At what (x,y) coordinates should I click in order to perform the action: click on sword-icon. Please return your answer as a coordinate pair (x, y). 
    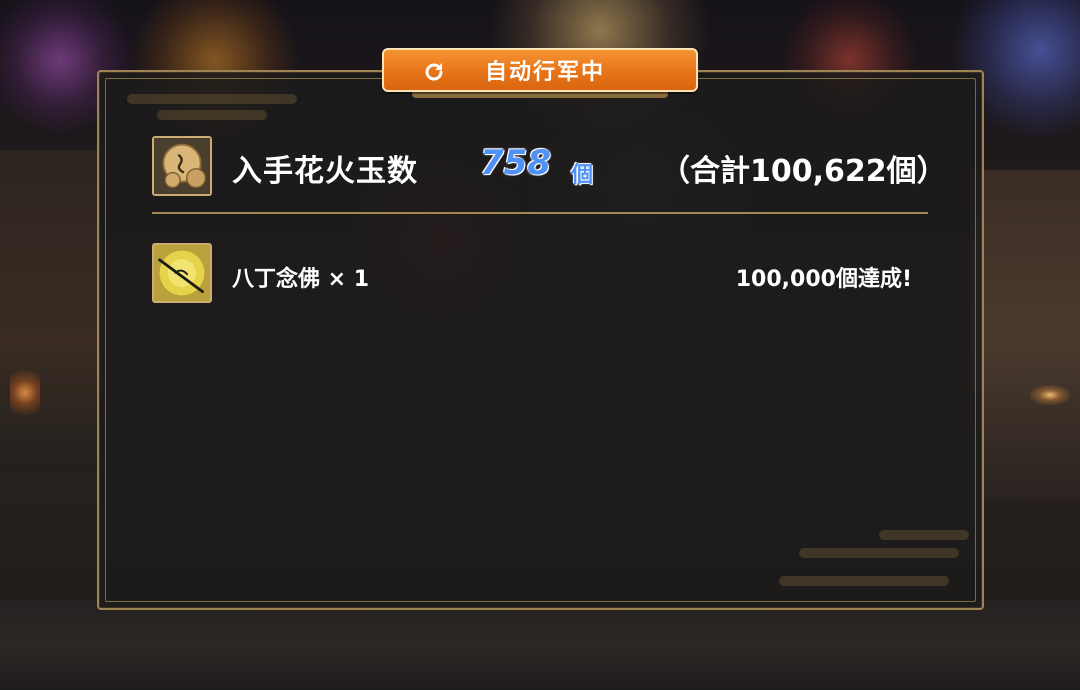
    Looking at the image, I should click on (182, 273).